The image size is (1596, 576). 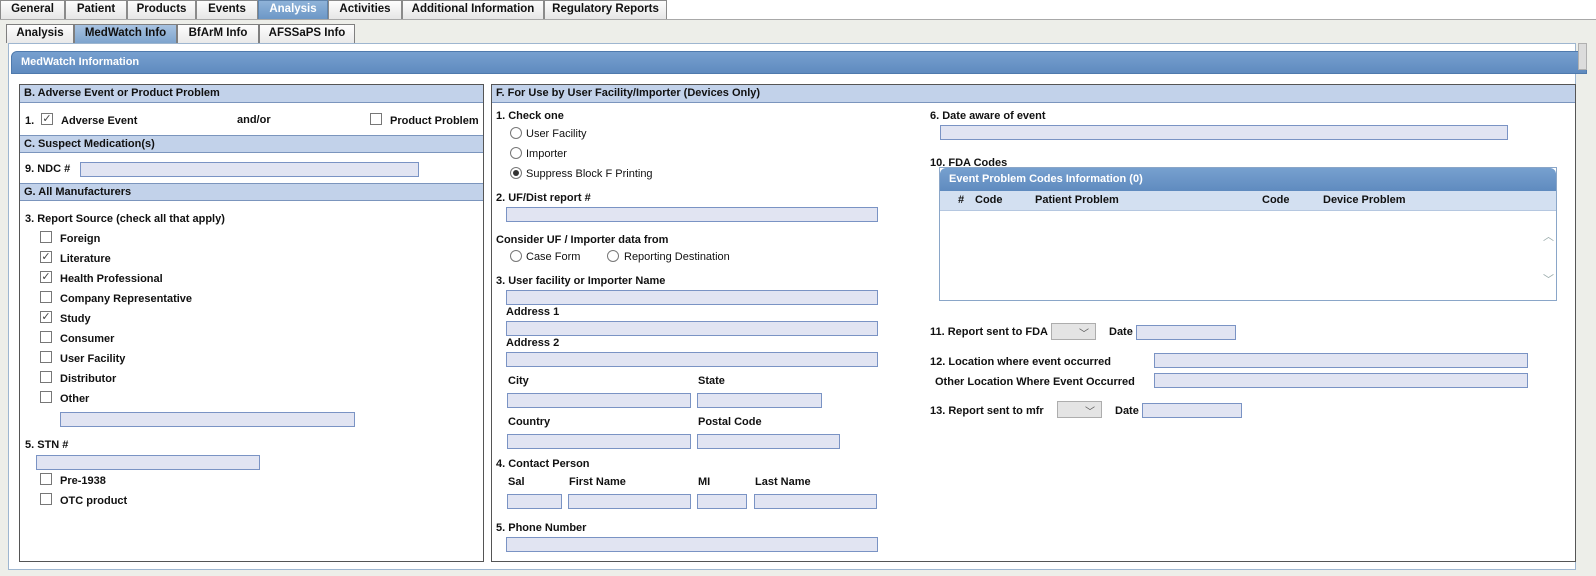 I want to click on phone-number-input, so click(x=692, y=544).